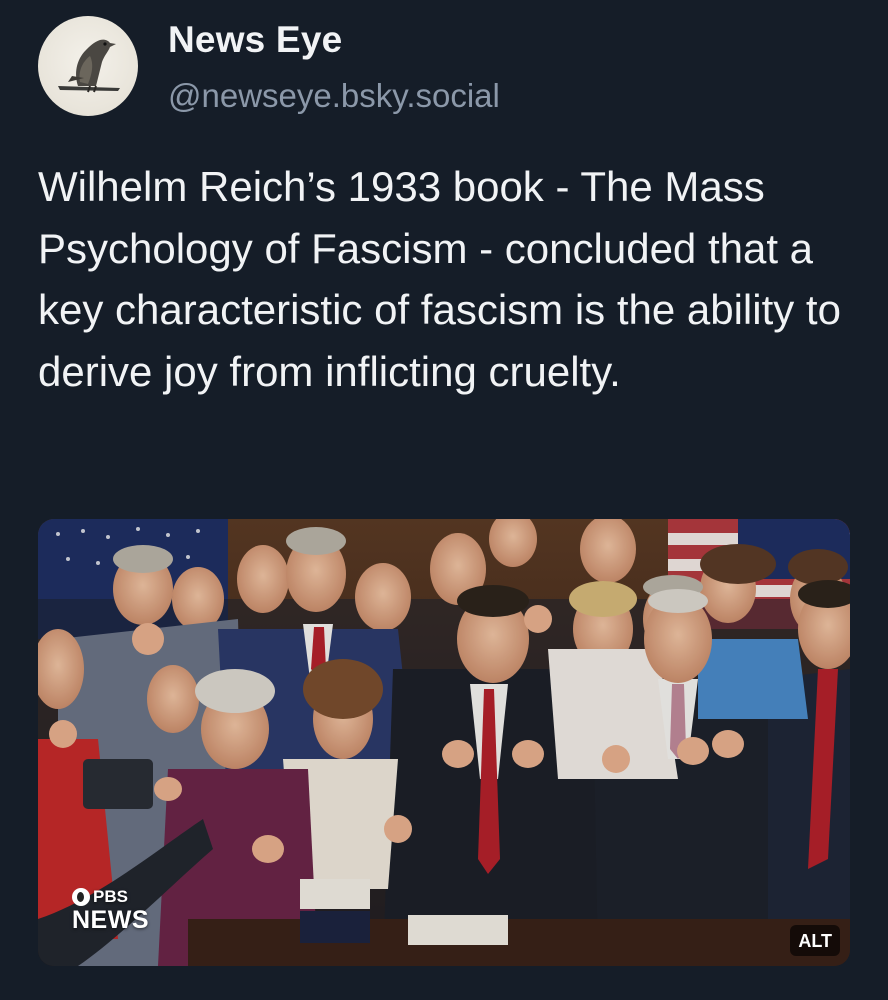 This screenshot has height=1000, width=888. I want to click on author-avatar, so click(88, 66).